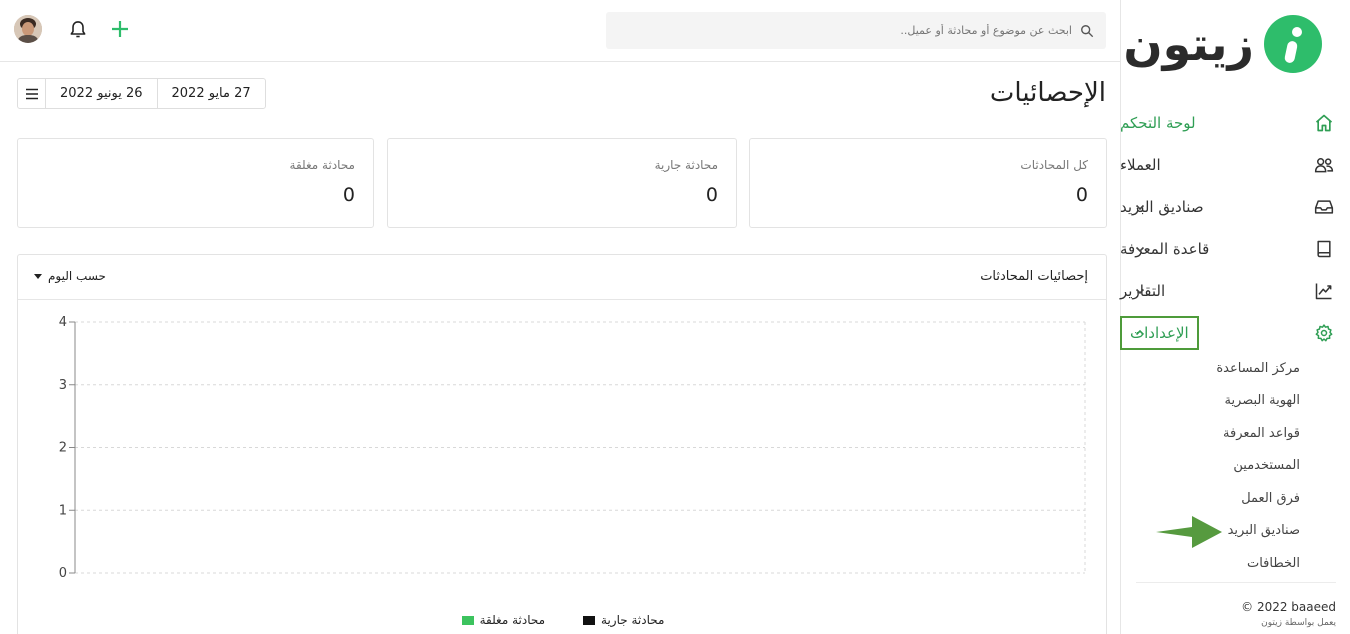 This screenshot has width=1350, height=634. Describe the element at coordinates (560, 31) in the screenshot. I see `topbar` at that location.